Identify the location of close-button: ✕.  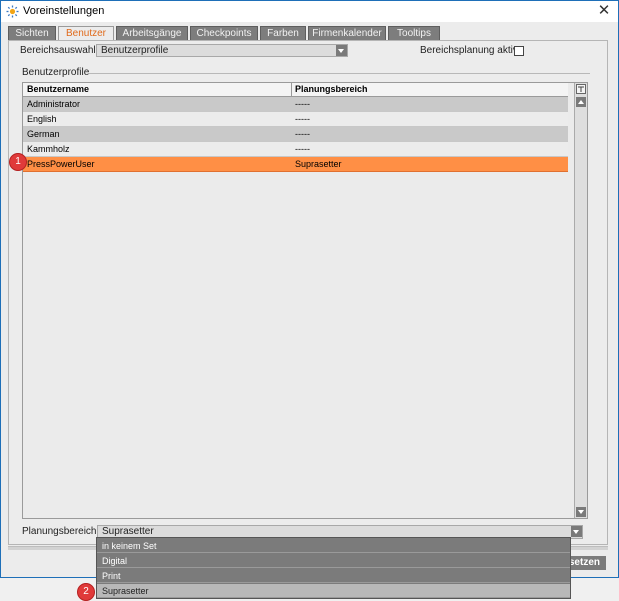
(604, 11).